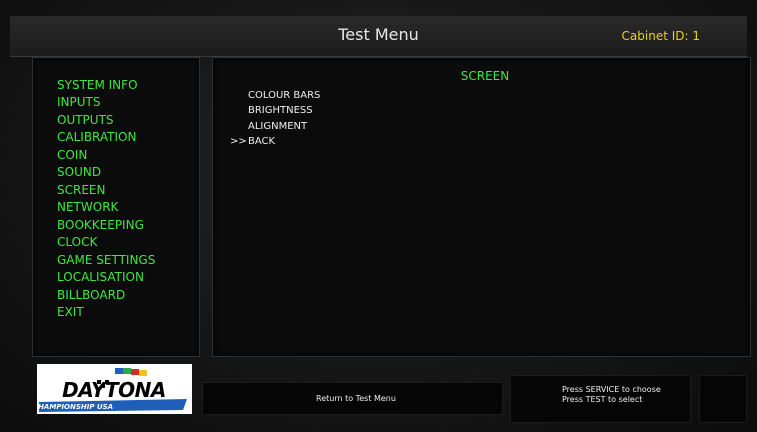  Describe the element at coordinates (77, 242) in the screenshot. I see `sidebar-item-clock: CLOCK` at that location.